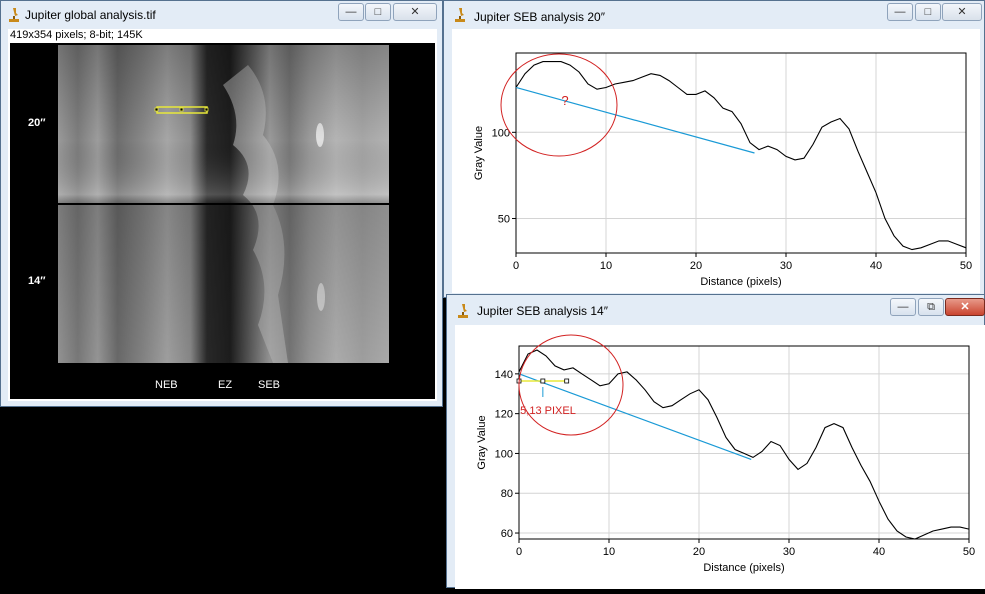 The height and width of the screenshot is (594, 985). I want to click on y-tick-label: 60, so click(507, 534).